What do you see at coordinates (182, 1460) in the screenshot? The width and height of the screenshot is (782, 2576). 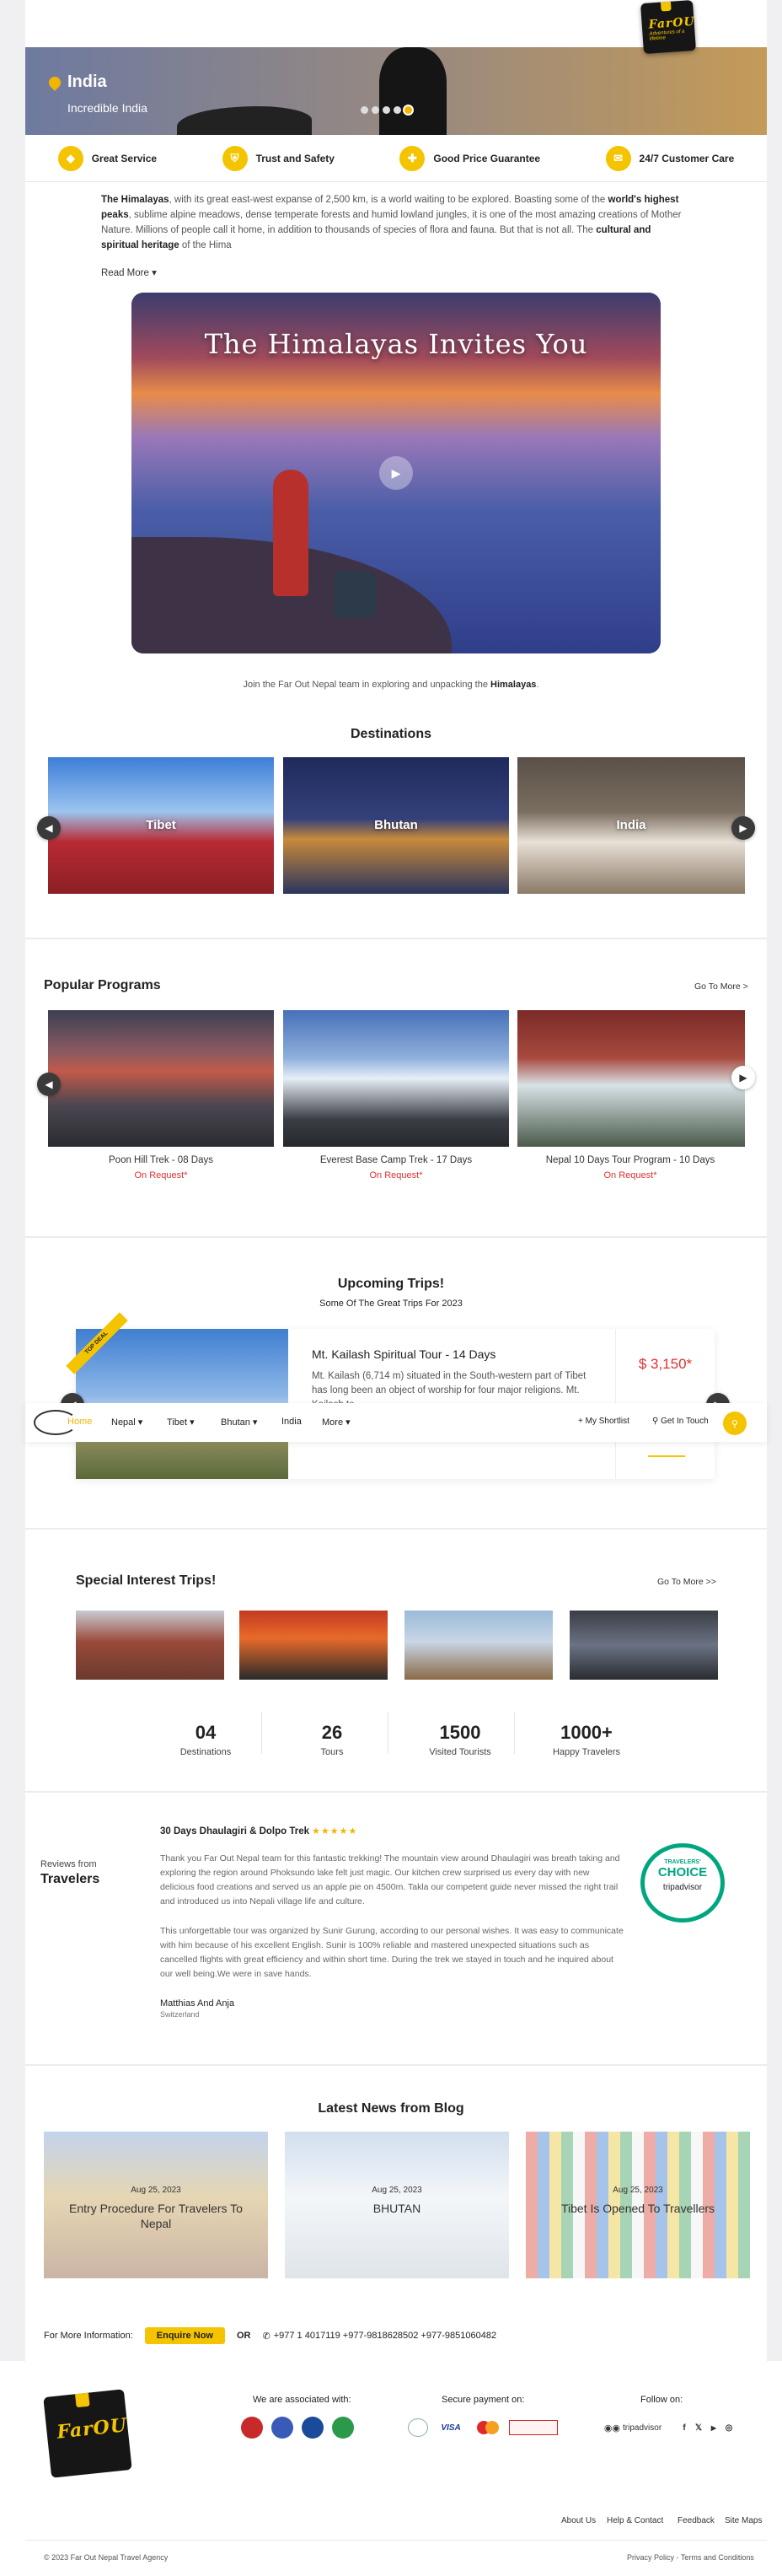 I see `trip-image-bottom` at bounding box center [182, 1460].